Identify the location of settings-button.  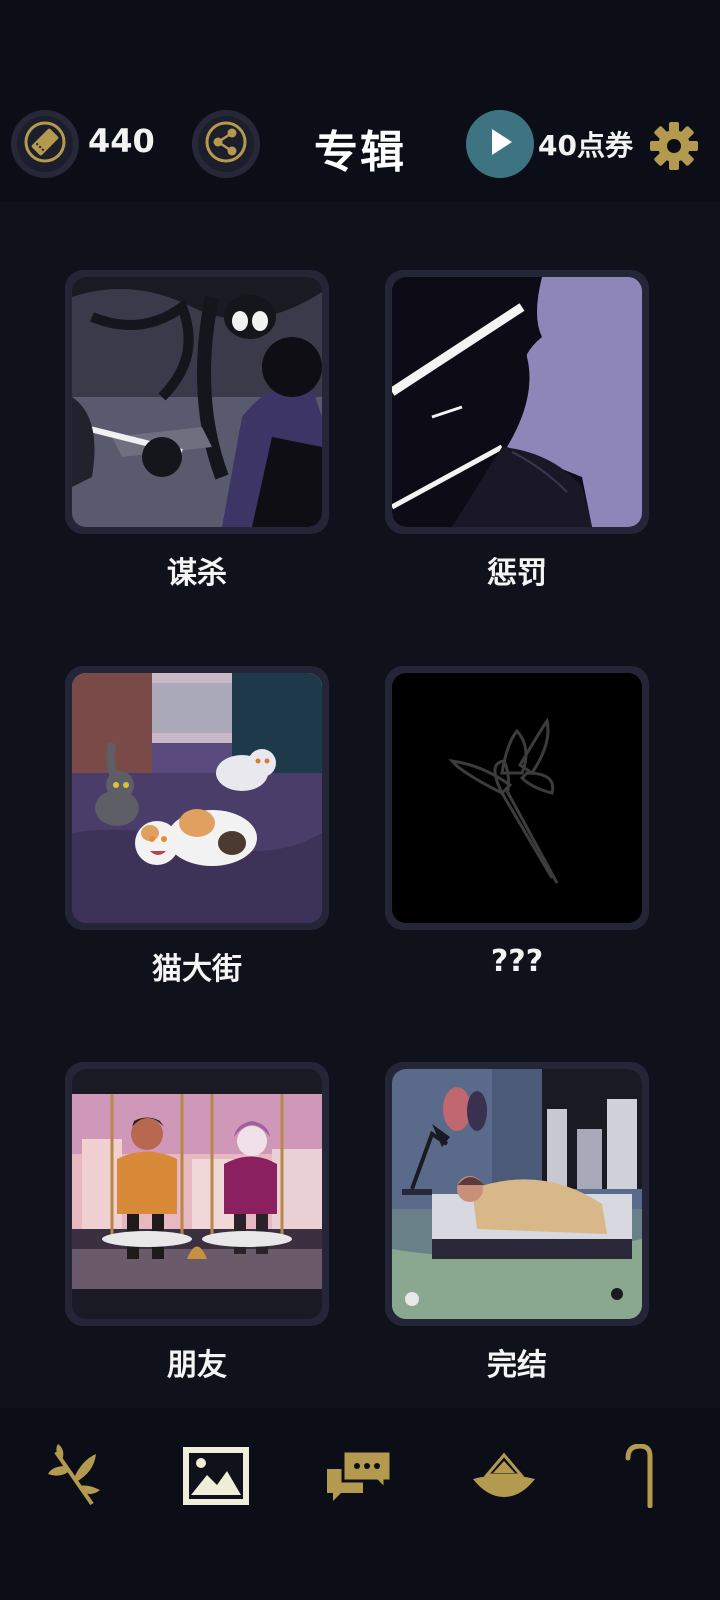
(674, 146).